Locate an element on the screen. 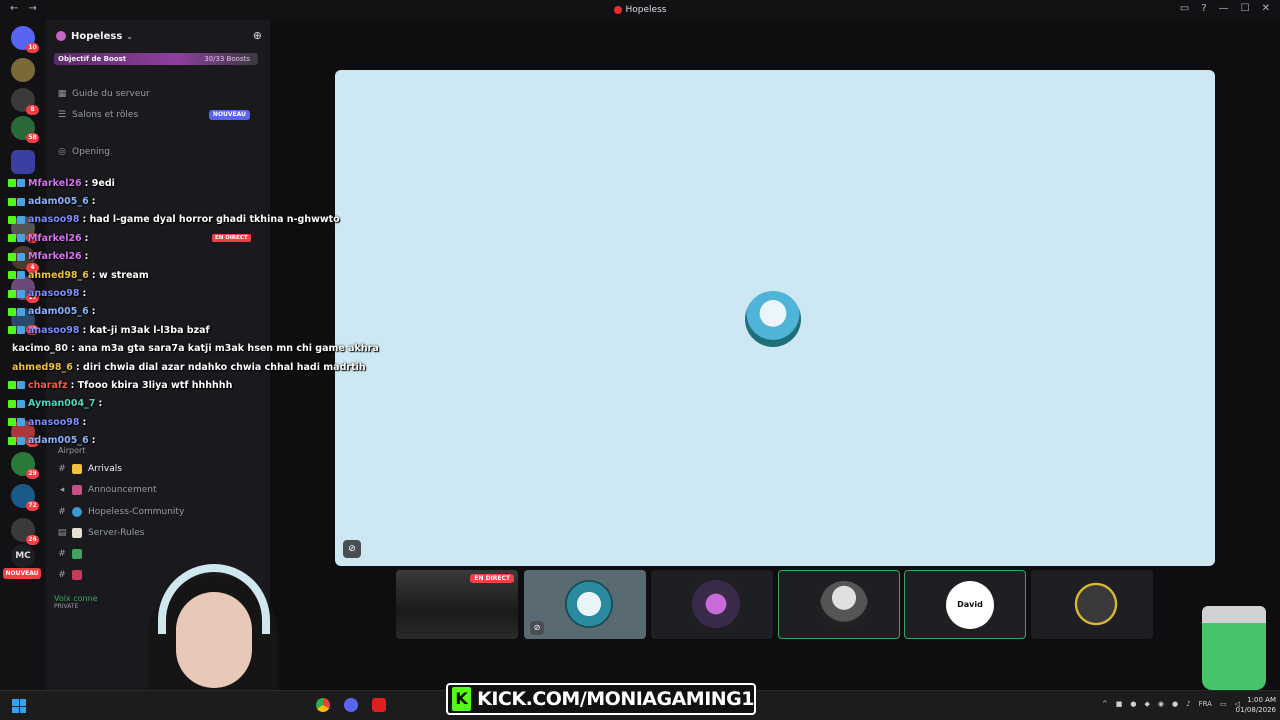 The image size is (1280, 720). stream-tile: EN DIRECT is located at coordinates (457, 604).